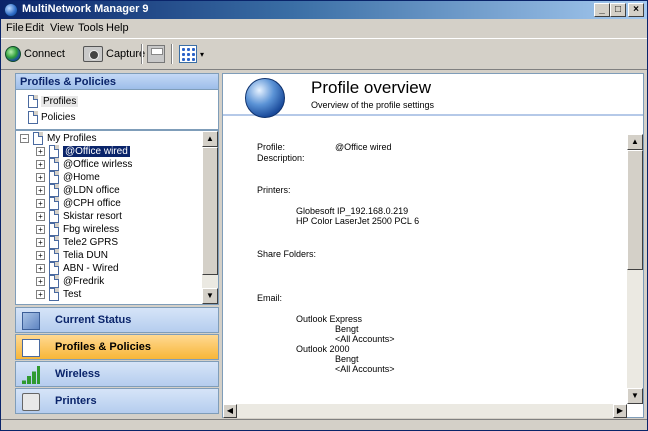  Describe the element at coordinates (103, 347) in the screenshot. I see `nav-label: Profiles & Policies` at that location.